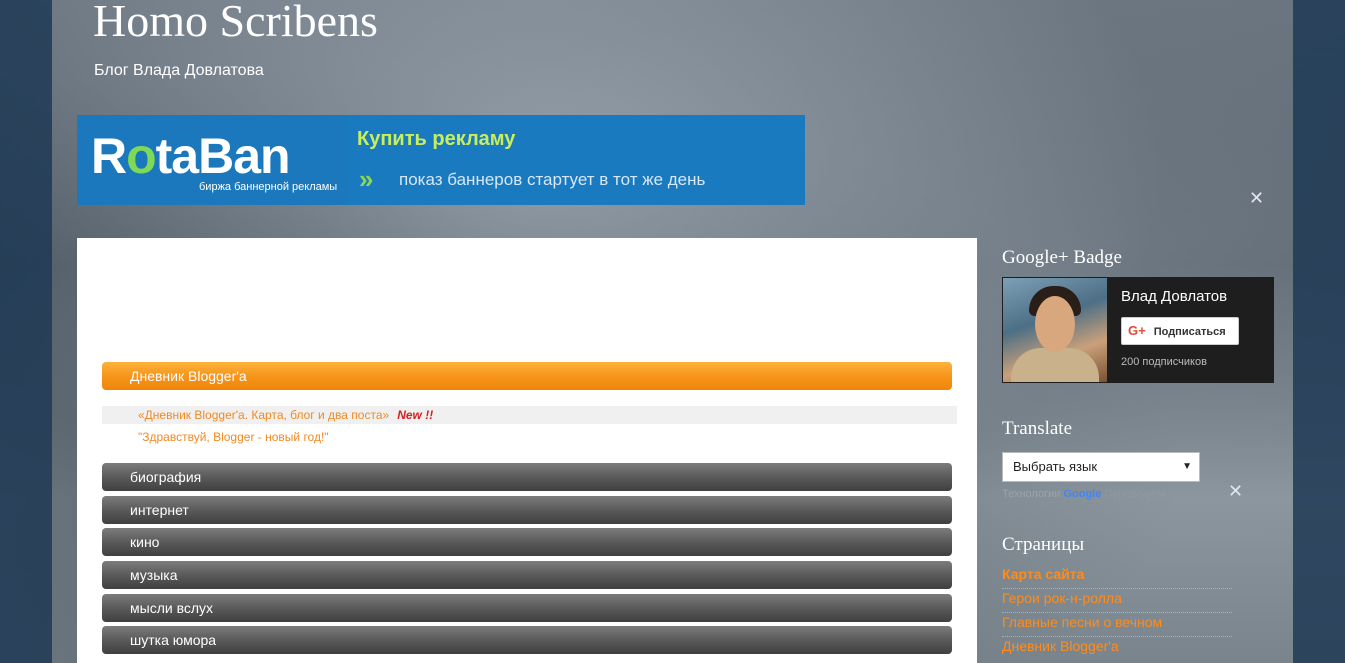  I want to click on google-logo-text: Google, so click(1082, 494).